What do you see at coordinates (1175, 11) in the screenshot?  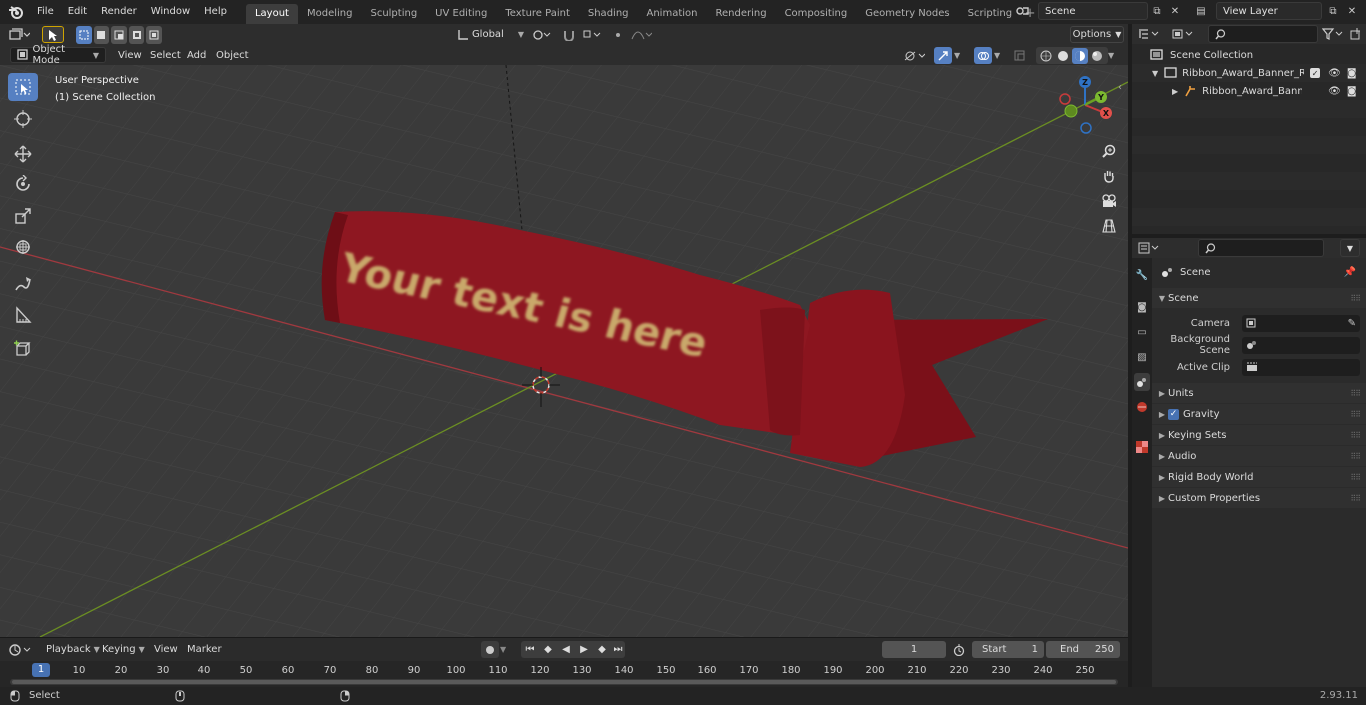 I see `close-icon: ✕` at bounding box center [1175, 11].